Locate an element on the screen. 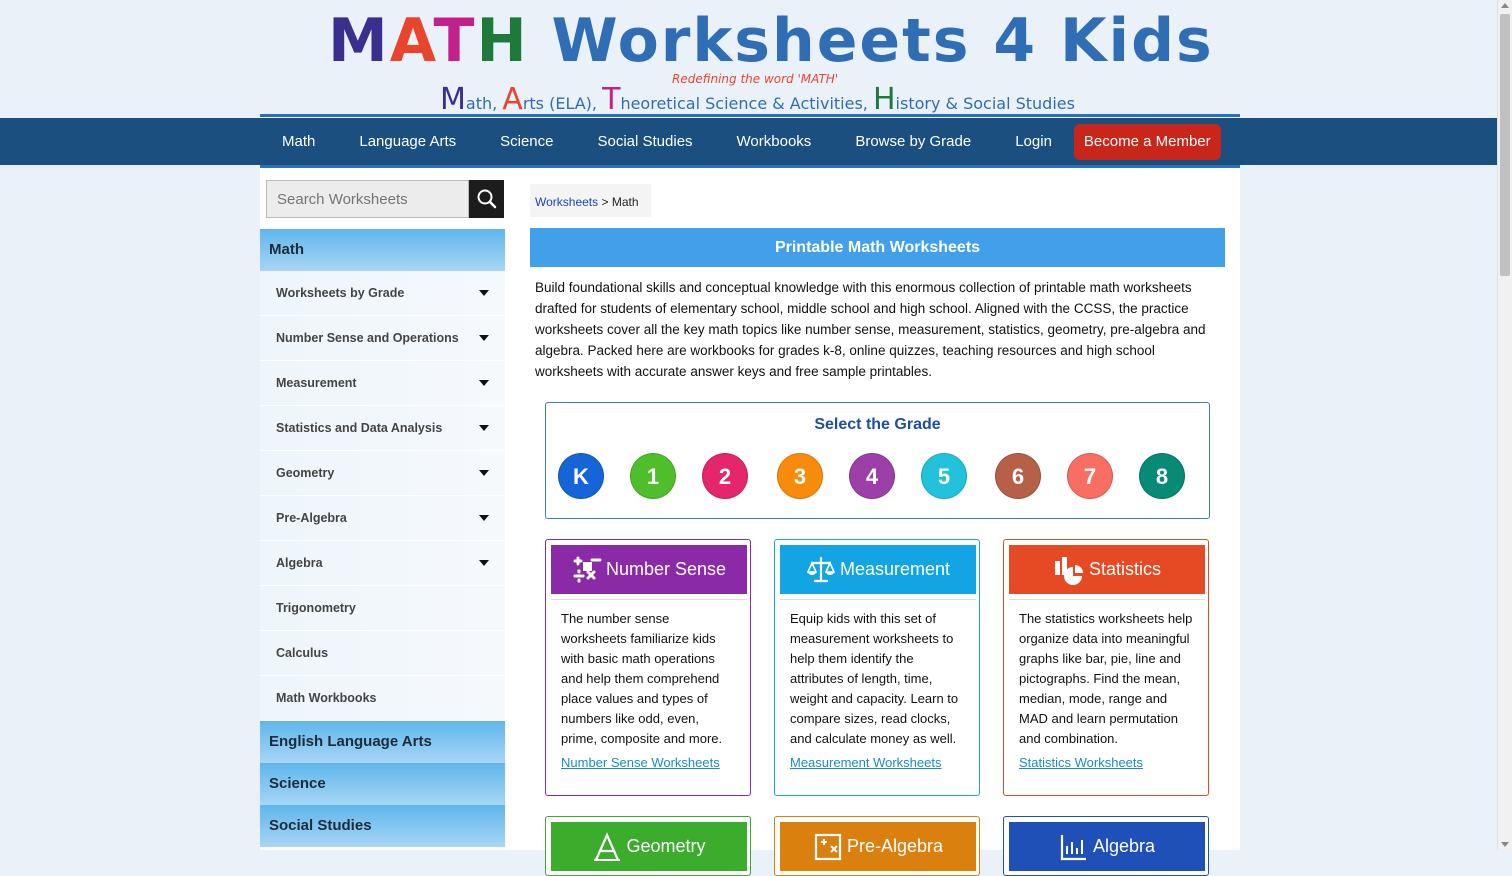  statistics-icon is located at coordinates (1068, 571).